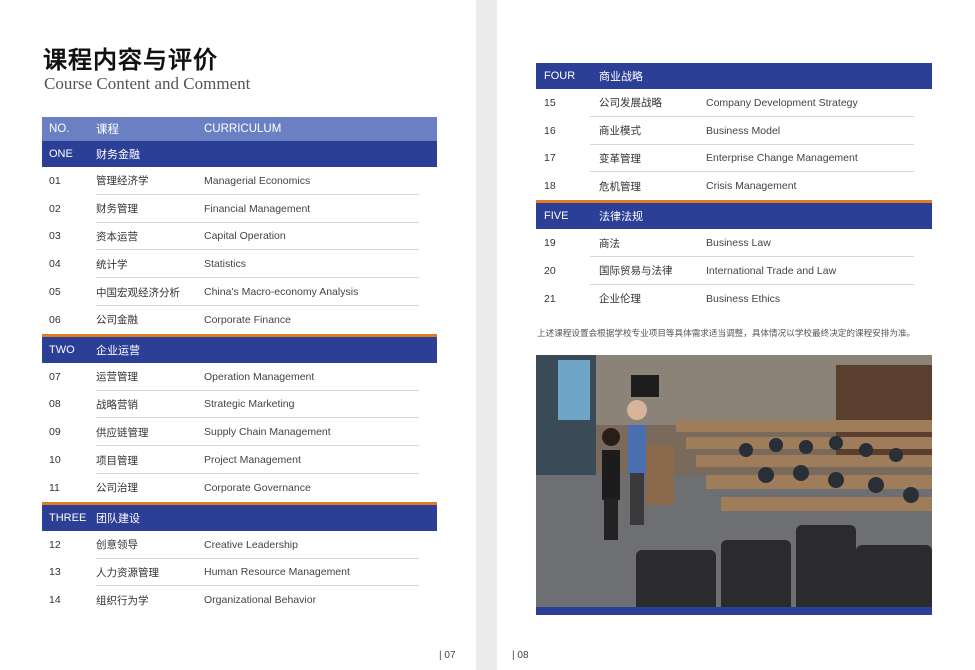 This screenshot has height=670, width=975. I want to click on course-name-en: Human Resource Management, so click(277, 572).